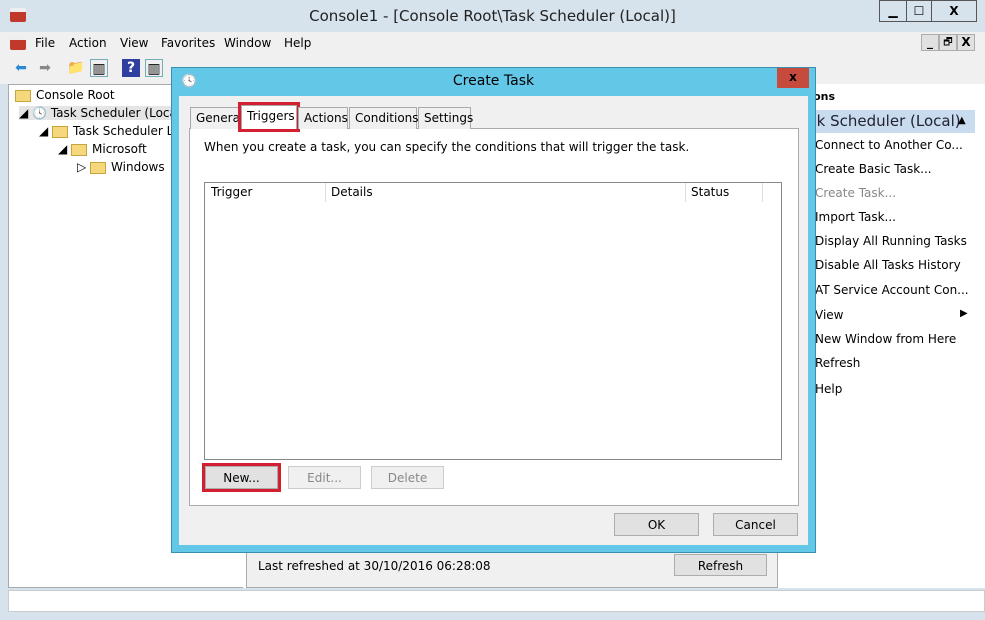 Image resolution: width=985 pixels, height=620 pixels. What do you see at coordinates (45, 68) in the screenshot?
I see `forward-arrow-icon: ➡` at bounding box center [45, 68].